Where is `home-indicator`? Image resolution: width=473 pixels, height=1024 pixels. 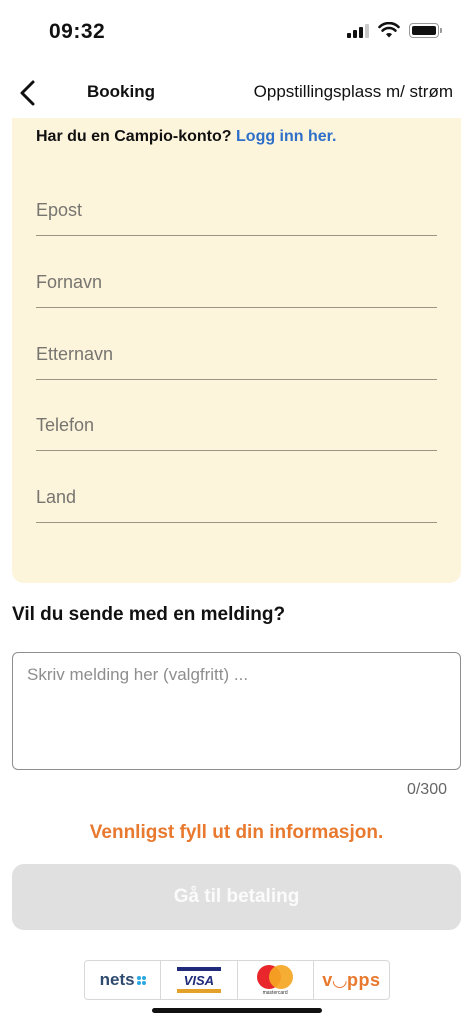 home-indicator is located at coordinates (237, 1010).